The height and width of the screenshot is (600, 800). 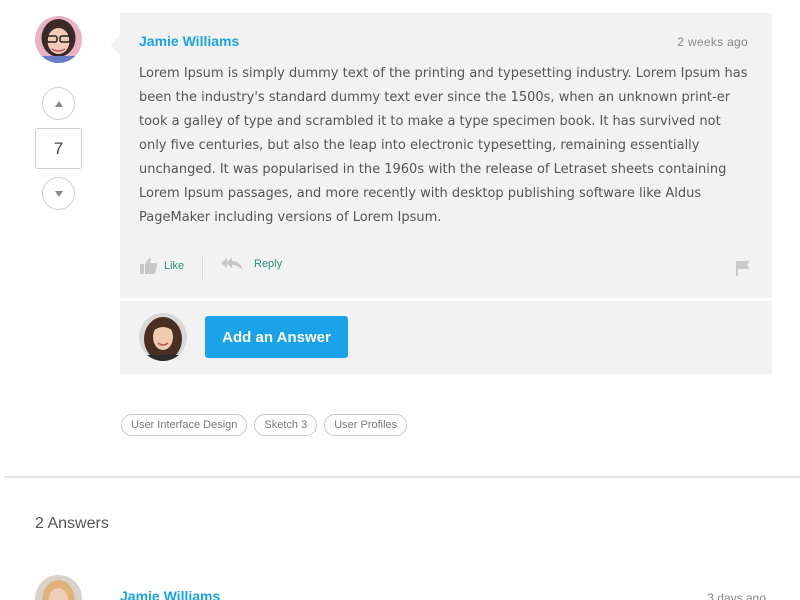 I want to click on flag-icon, so click(x=743, y=268).